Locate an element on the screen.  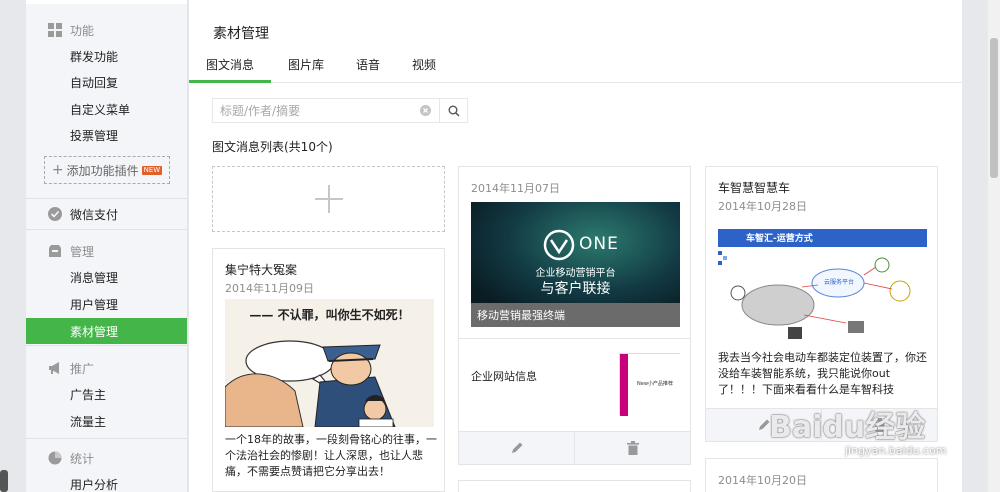
tab-video: 视频 is located at coordinates (424, 68).